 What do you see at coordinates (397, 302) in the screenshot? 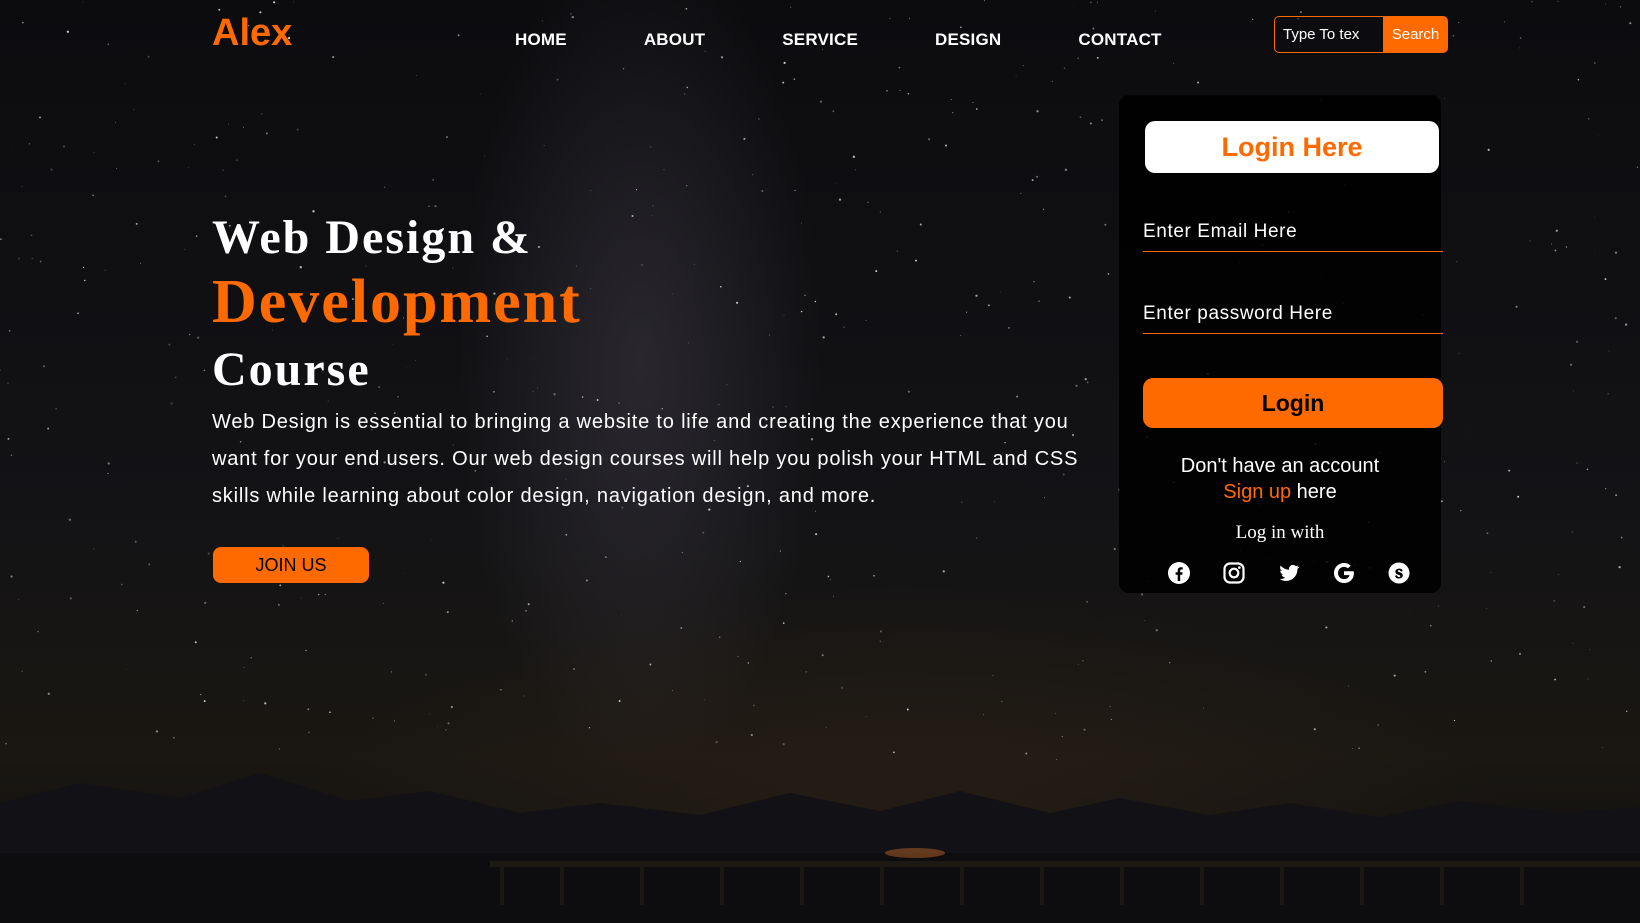
I see `hero-title-highlight: Development` at bounding box center [397, 302].